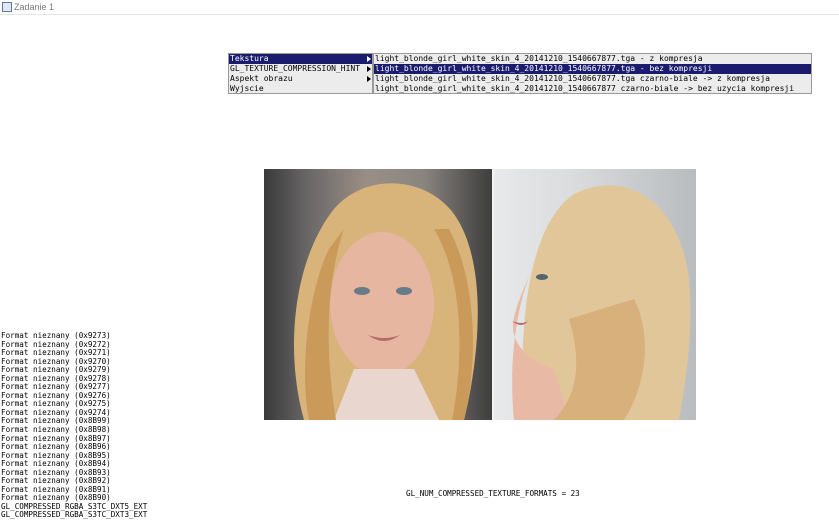  I want to click on format-list-item: GL_COMPRESSED_RGBA_S3TC_DXT3_EXT, so click(74, 515).